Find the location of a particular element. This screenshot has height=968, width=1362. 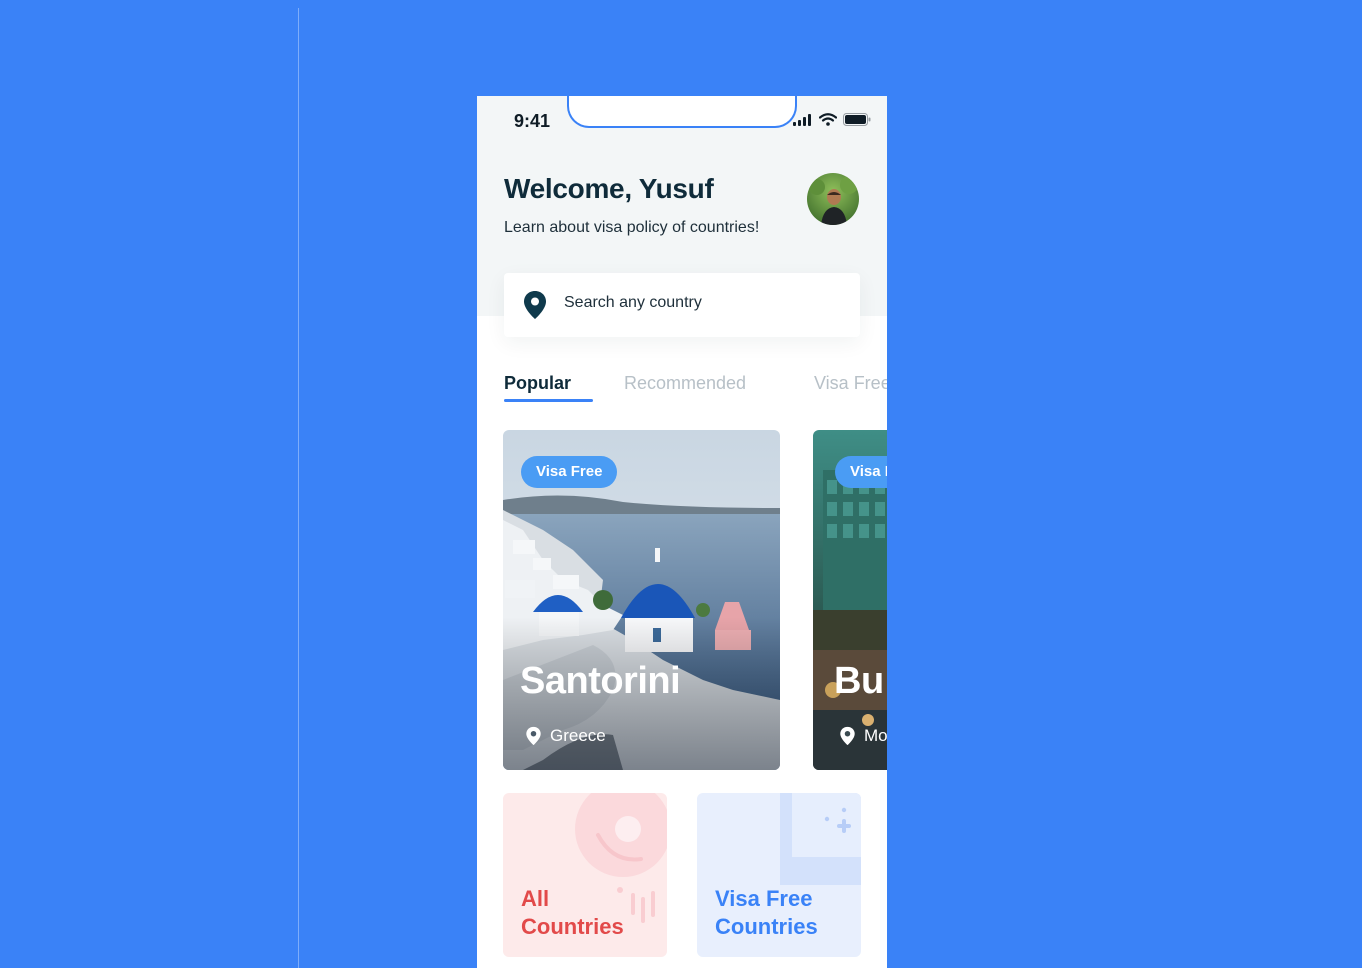

search-placeholder: Search any country is located at coordinates (633, 302).